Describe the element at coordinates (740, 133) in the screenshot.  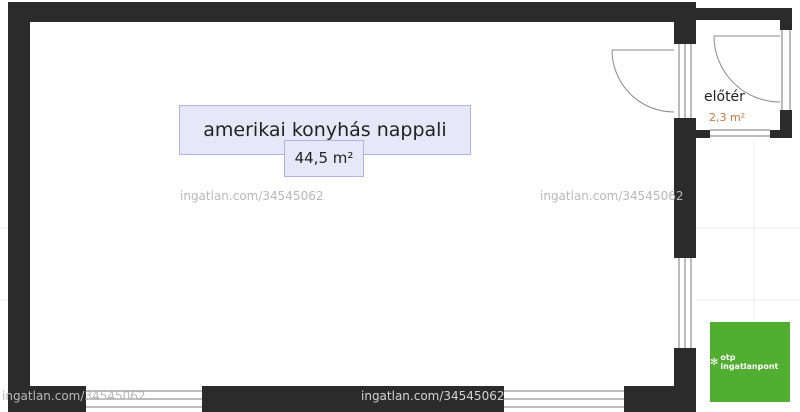
I see `small-room-bottom-window` at that location.